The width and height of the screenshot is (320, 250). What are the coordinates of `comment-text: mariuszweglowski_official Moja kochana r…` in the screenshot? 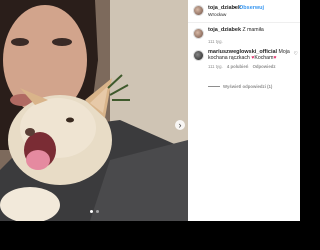 It's located at (253, 55).